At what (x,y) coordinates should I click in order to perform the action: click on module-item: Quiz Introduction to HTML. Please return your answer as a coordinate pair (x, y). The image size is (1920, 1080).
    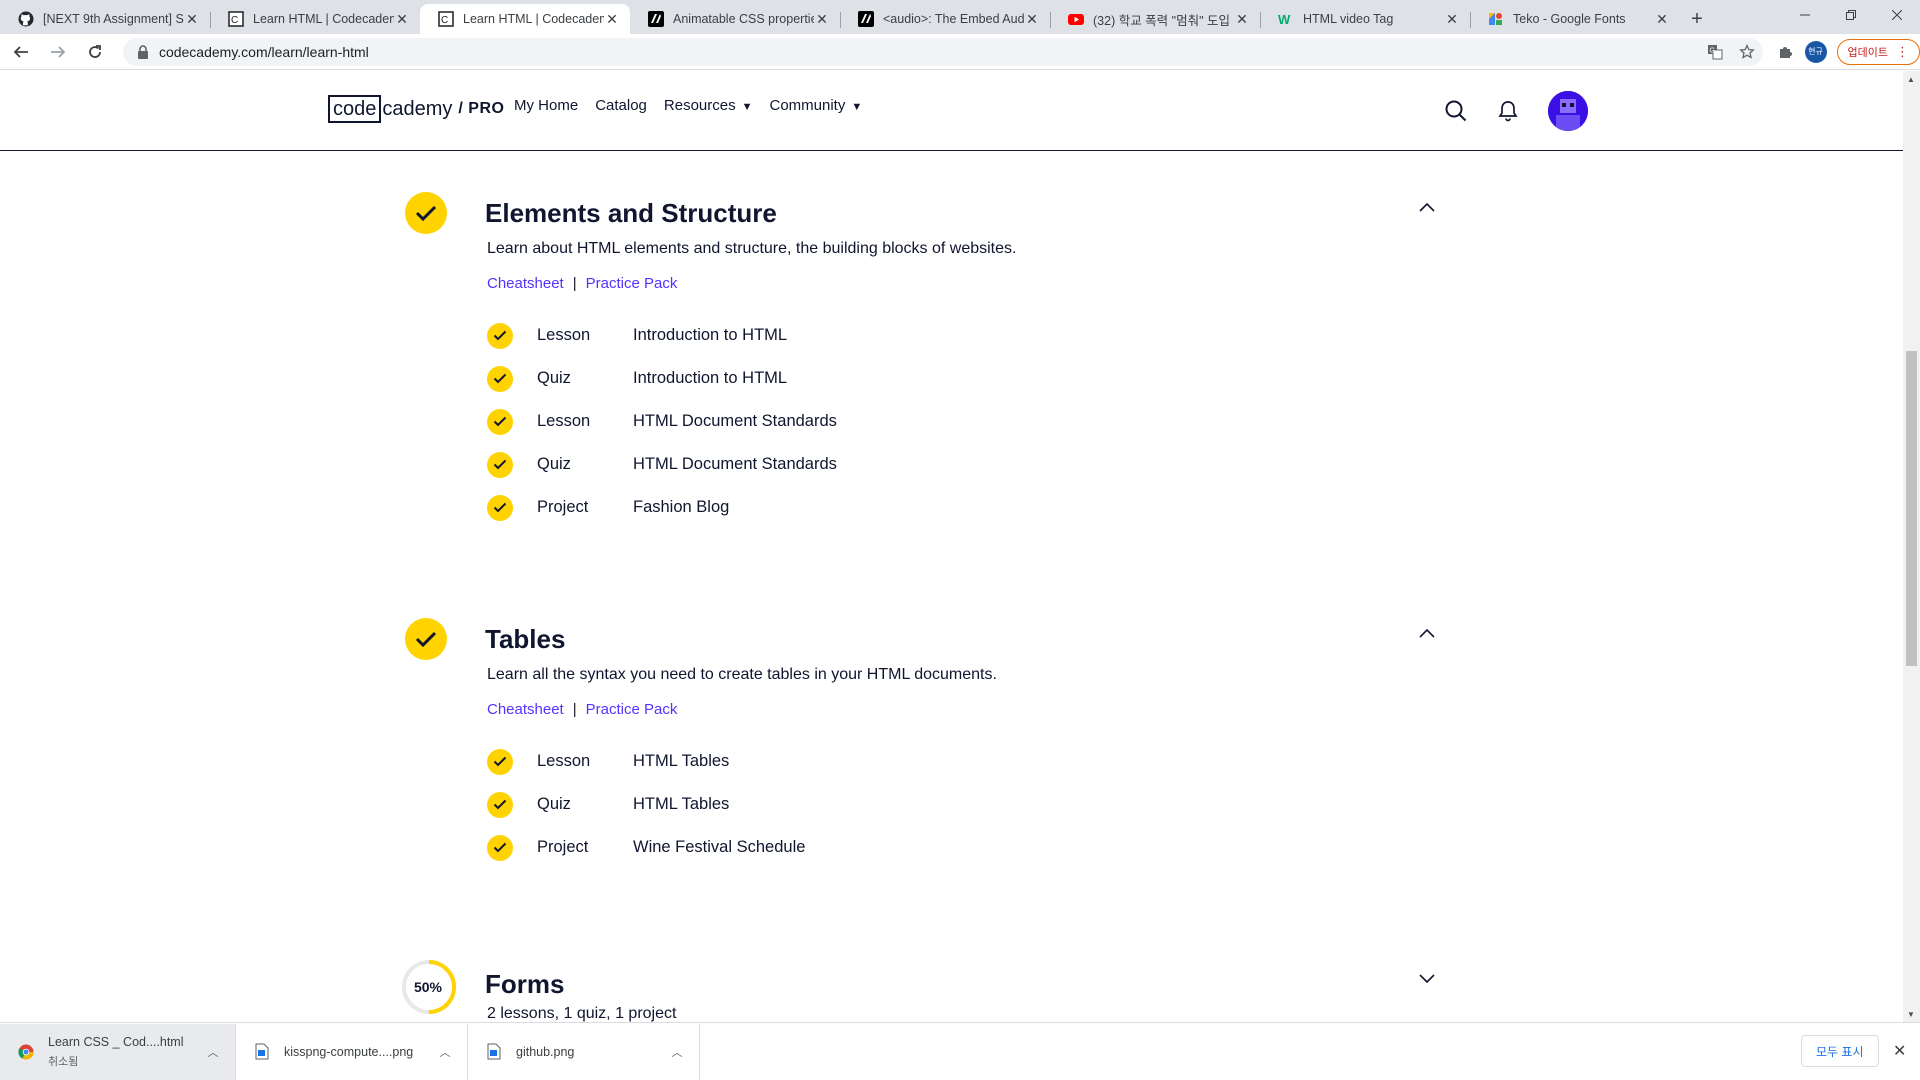
    Looking at the image, I should click on (662, 378).